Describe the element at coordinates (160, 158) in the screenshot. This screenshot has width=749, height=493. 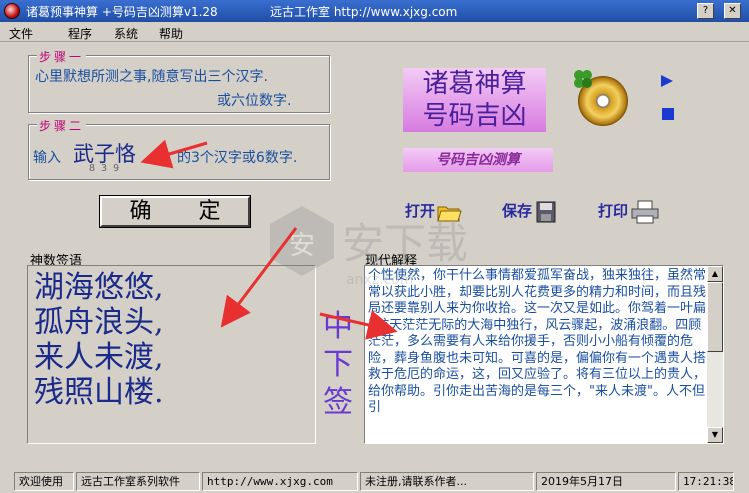
I see `step2-suffix-a: 则` at that location.